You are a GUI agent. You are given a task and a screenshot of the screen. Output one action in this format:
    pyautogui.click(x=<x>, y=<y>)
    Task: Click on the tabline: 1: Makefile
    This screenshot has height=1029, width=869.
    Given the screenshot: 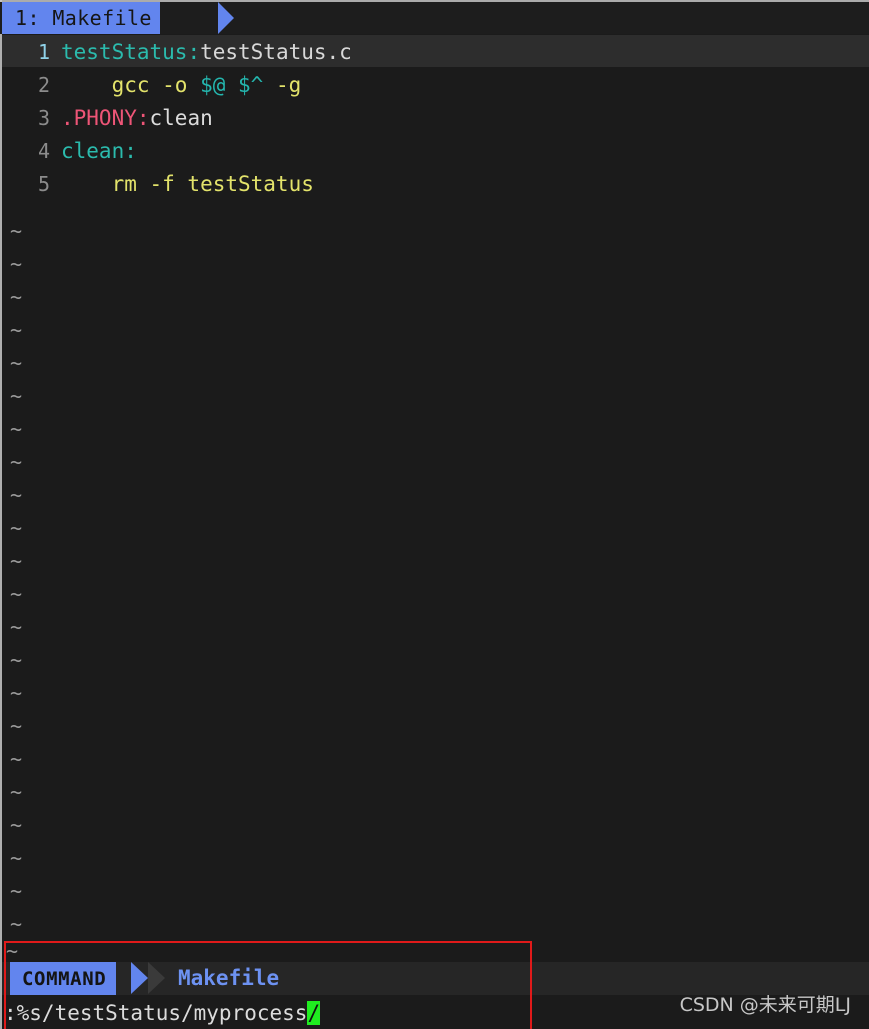 What is the action you would take?
    pyautogui.click(x=434, y=18)
    